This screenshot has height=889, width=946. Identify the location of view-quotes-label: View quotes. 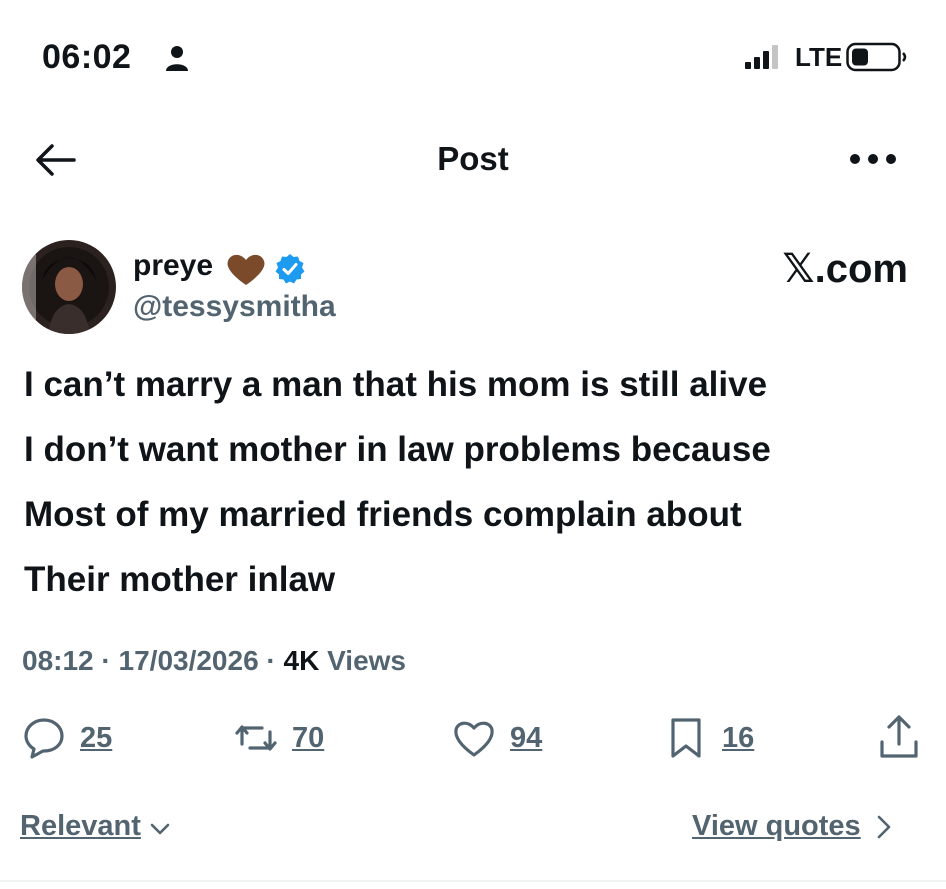
(776, 826).